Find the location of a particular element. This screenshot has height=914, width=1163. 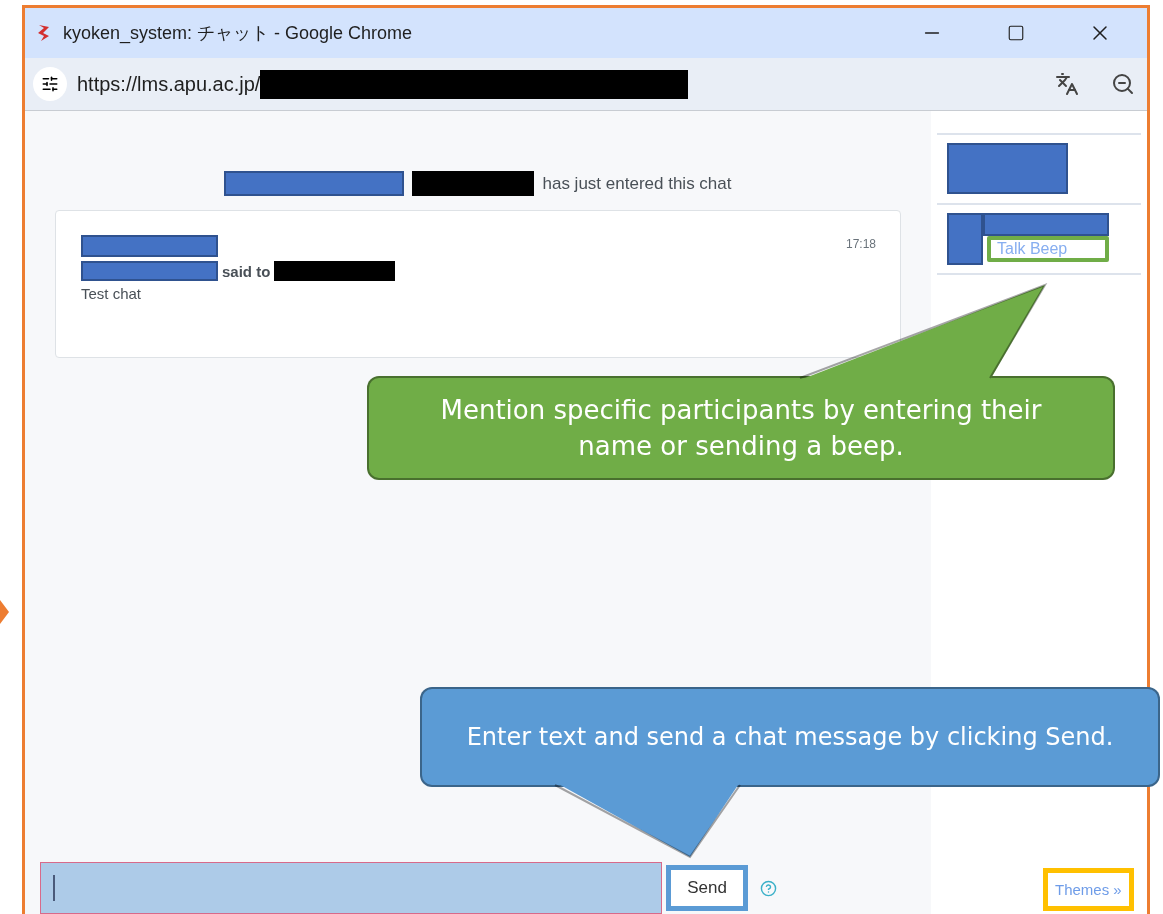

message-input is located at coordinates (351, 888).